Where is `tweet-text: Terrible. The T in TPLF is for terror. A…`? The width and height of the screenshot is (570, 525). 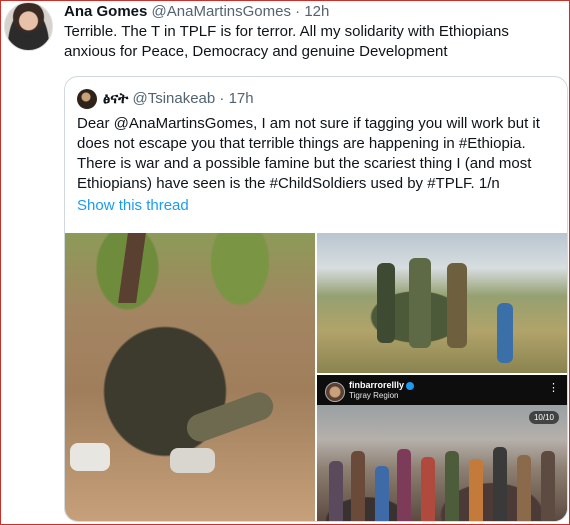
tweet-text: Terrible. The T in TPLF is for terror. A… is located at coordinates (286, 41).